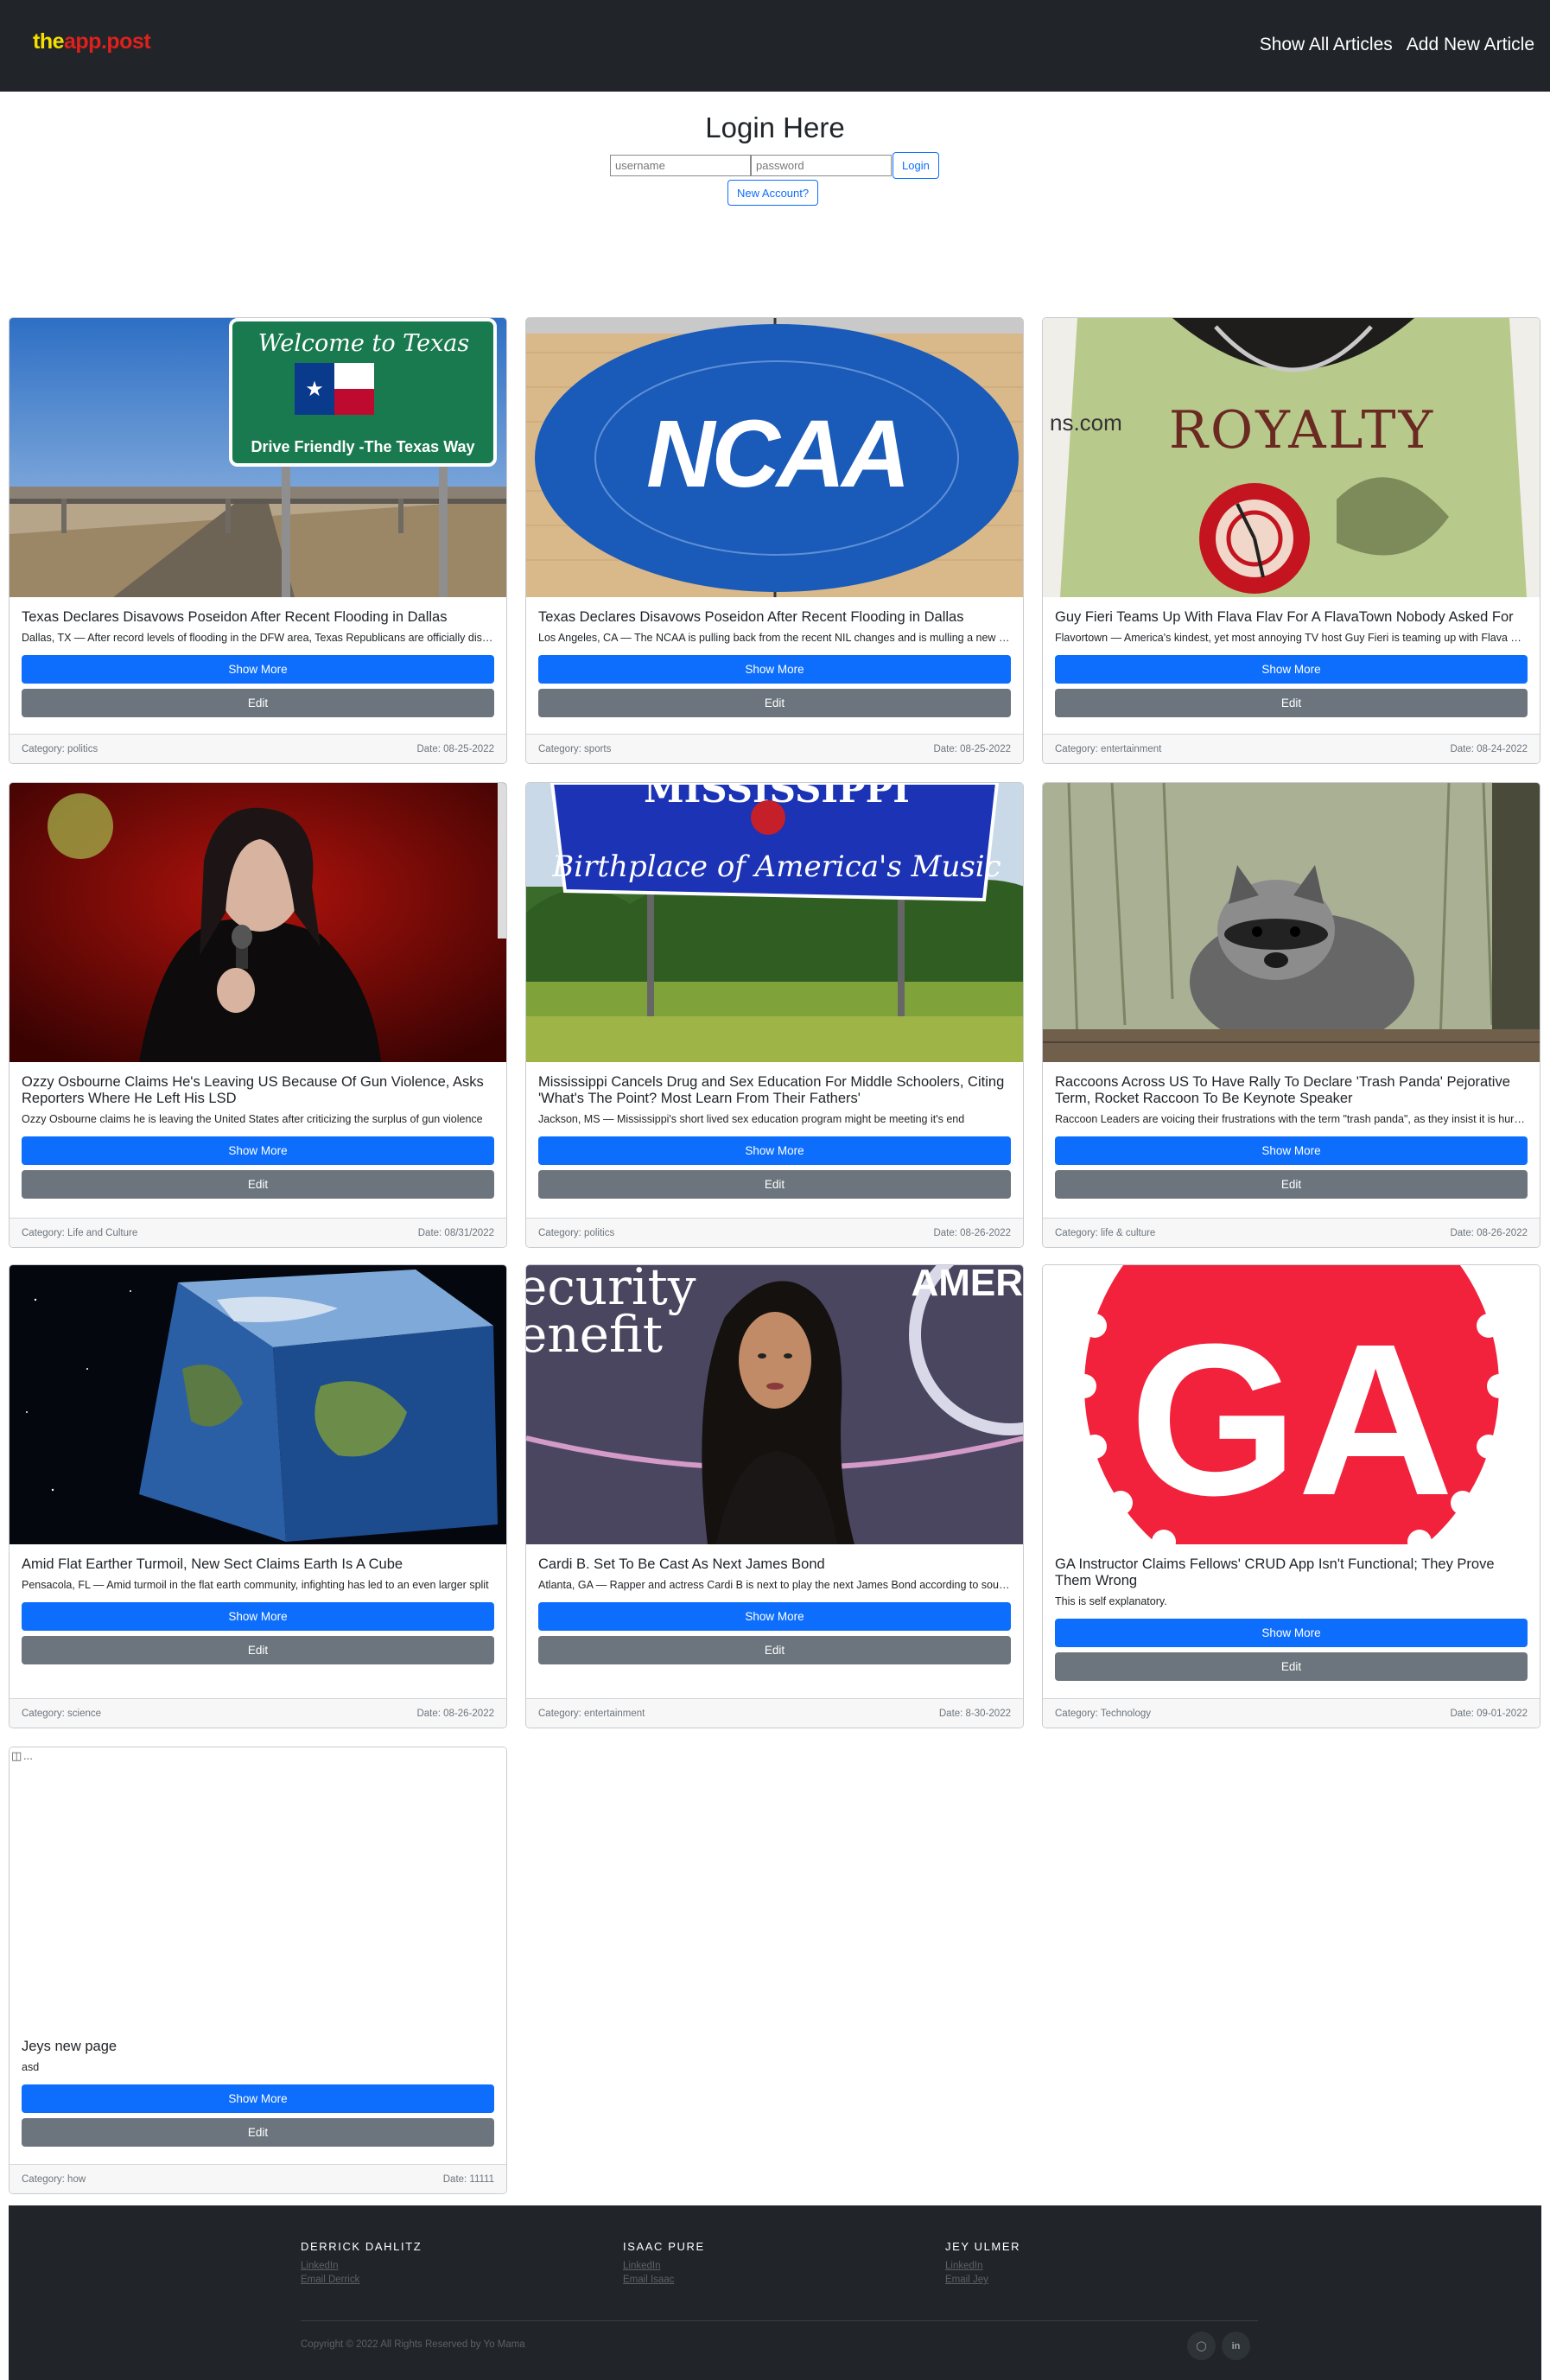 The image size is (1550, 2380). Describe the element at coordinates (1291, 922) in the screenshot. I see `raccoon-image` at that location.